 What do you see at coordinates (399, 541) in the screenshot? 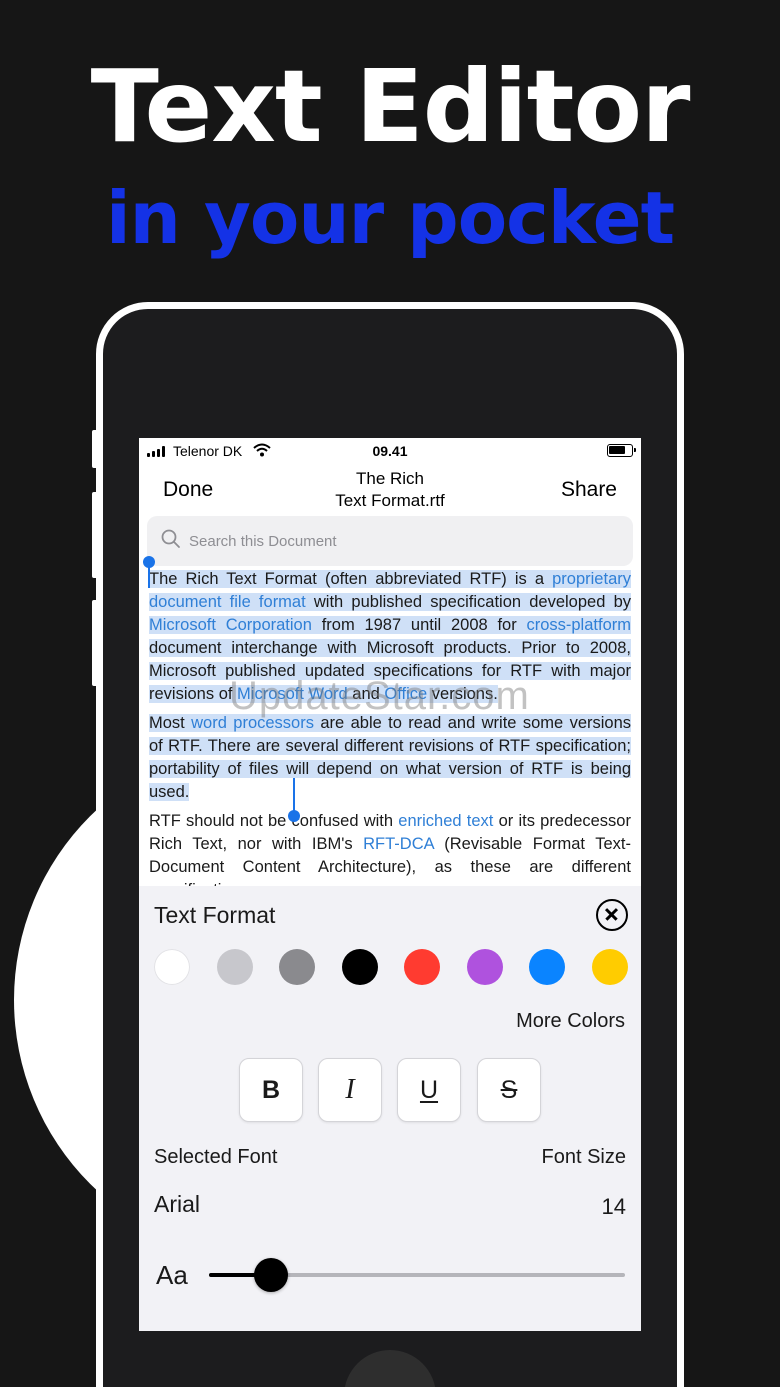
I see `search-input` at bounding box center [399, 541].